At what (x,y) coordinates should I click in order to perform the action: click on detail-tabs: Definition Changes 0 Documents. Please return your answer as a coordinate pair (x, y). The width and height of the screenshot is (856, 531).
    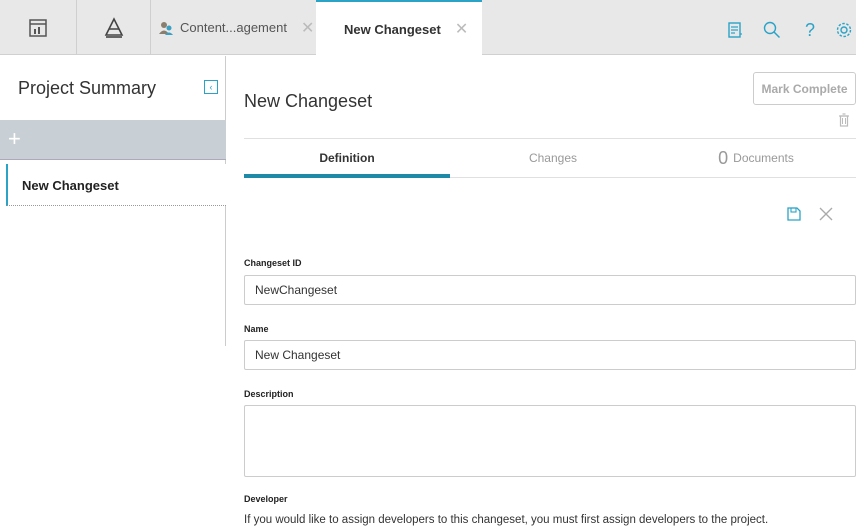
    Looking at the image, I should click on (550, 158).